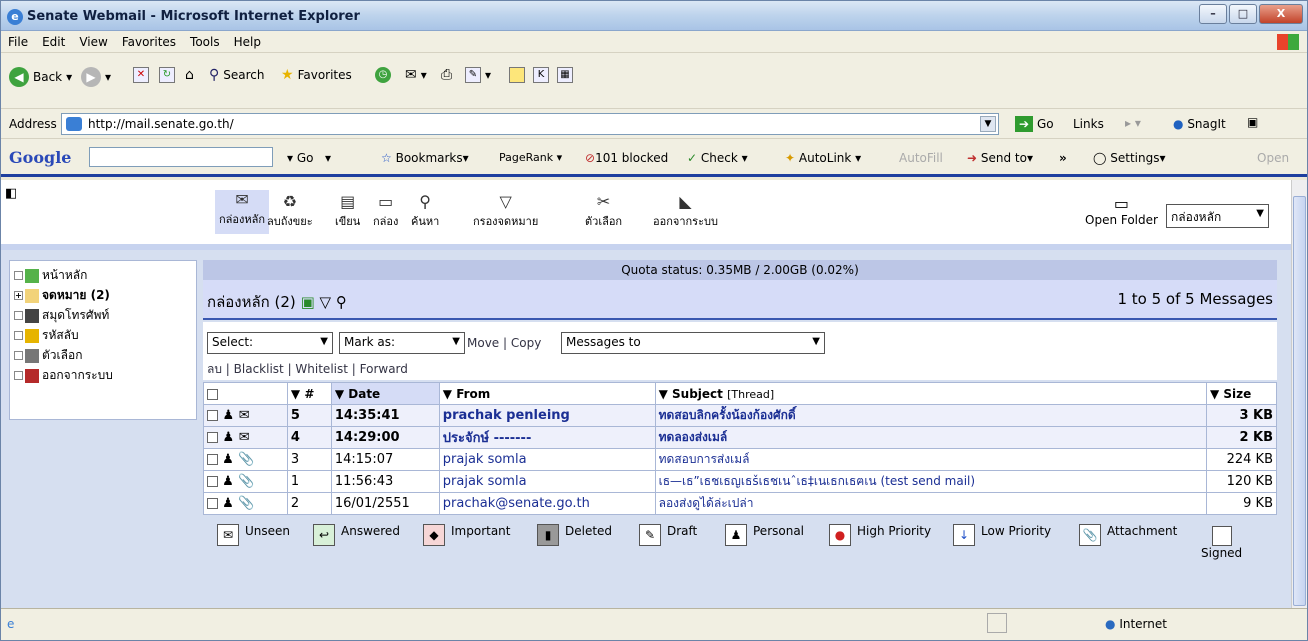 Image resolution: width=1308 pixels, height=641 pixels. I want to click on pagerank-indicator: PageRank ▾, so click(530, 157).